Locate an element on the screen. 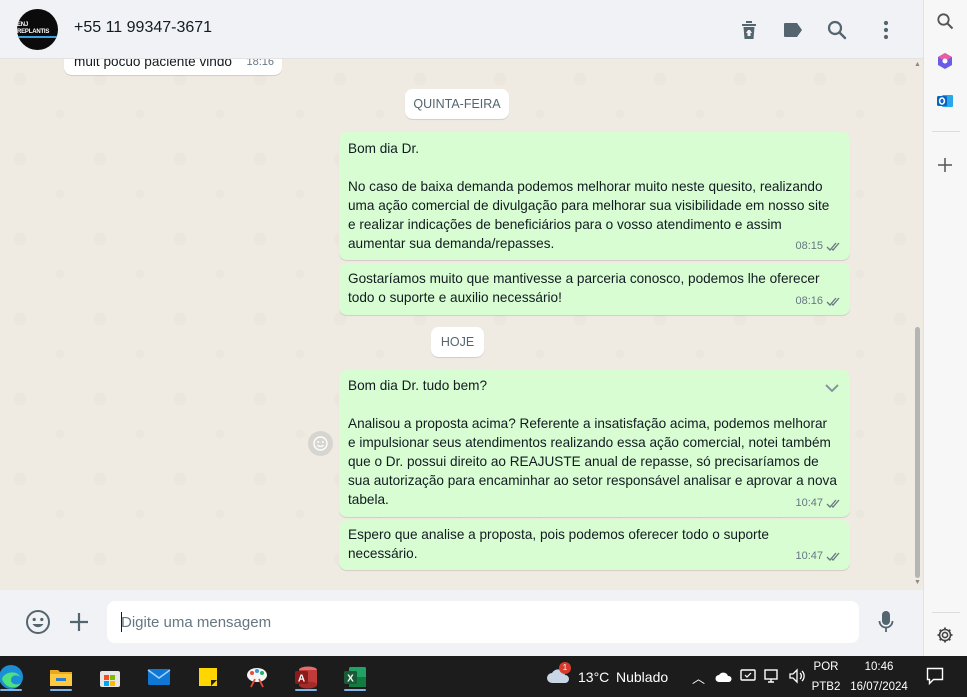 Image resolution: width=967 pixels, height=697 pixels. message-incoming: muit pocuo paciente vindo 18:16 is located at coordinates (173, 67).